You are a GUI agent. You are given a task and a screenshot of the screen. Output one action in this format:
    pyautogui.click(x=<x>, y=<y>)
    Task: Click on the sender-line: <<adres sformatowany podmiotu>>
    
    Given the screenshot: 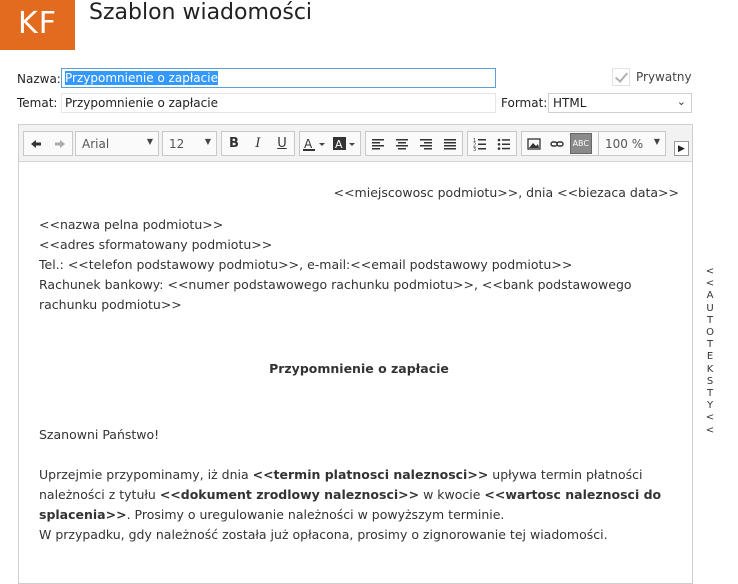 What is the action you would take?
    pyautogui.click(x=156, y=244)
    